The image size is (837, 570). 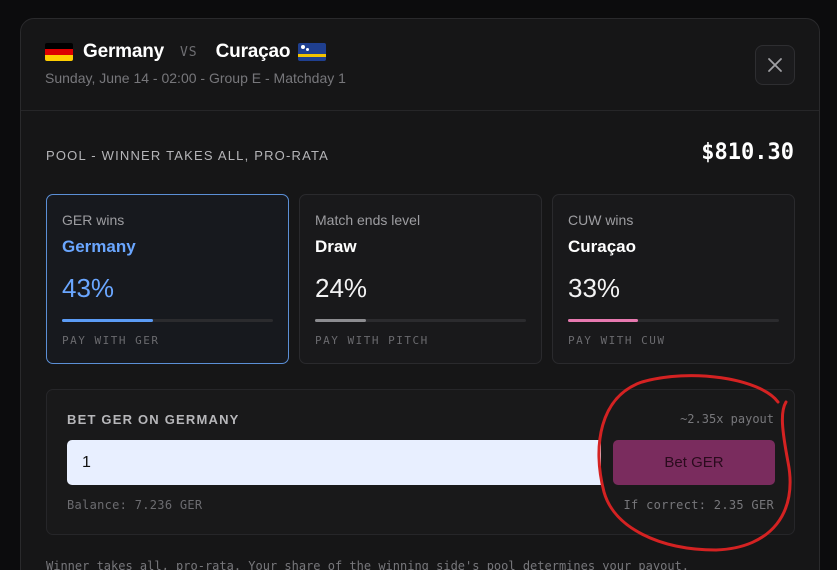 I want to click on curacao-flag-icon, so click(x=312, y=52).